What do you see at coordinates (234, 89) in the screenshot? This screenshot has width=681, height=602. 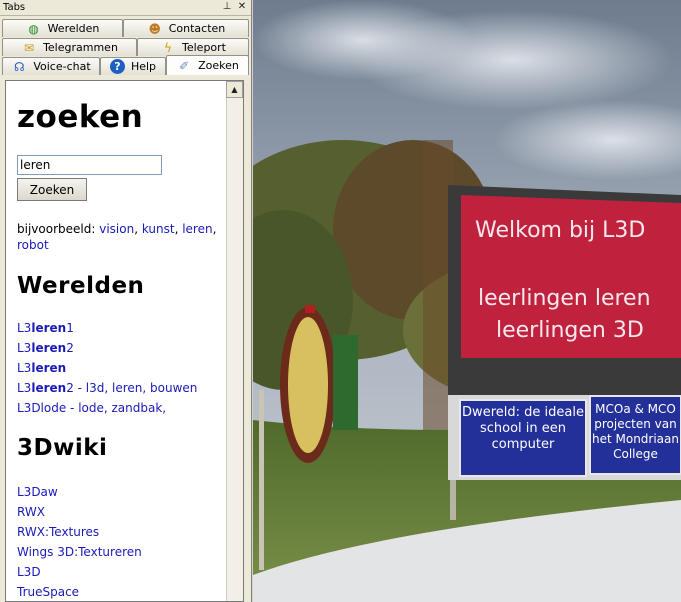 I see `scroll-up-arrow-icon: ▲` at bounding box center [234, 89].